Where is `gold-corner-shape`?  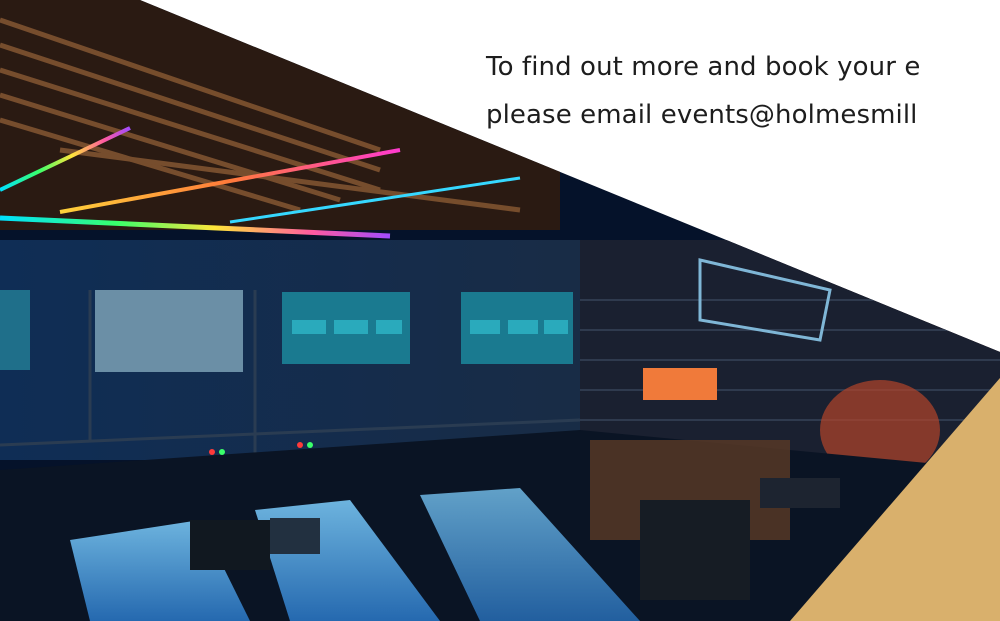
gold-corner-shape is located at coordinates (895, 499).